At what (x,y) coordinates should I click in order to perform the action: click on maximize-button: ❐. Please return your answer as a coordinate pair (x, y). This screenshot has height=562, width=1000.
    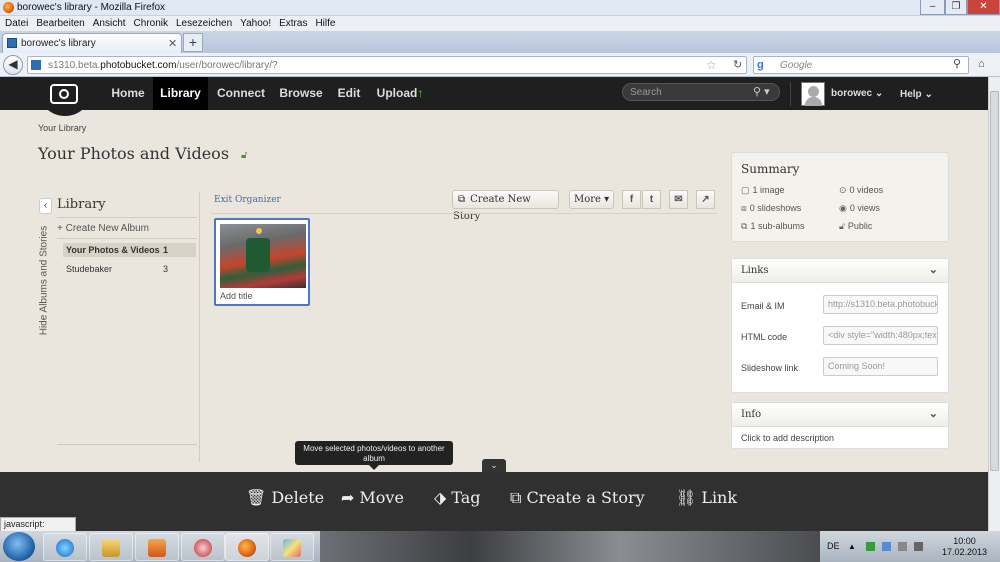
    Looking at the image, I should click on (956, 7).